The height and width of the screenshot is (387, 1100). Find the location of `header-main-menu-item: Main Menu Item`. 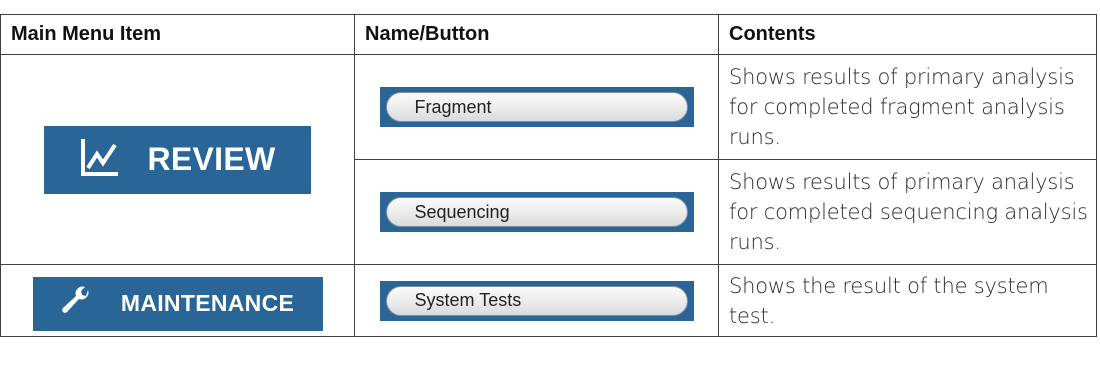

header-main-menu-item: Main Menu Item is located at coordinates (177, 34).